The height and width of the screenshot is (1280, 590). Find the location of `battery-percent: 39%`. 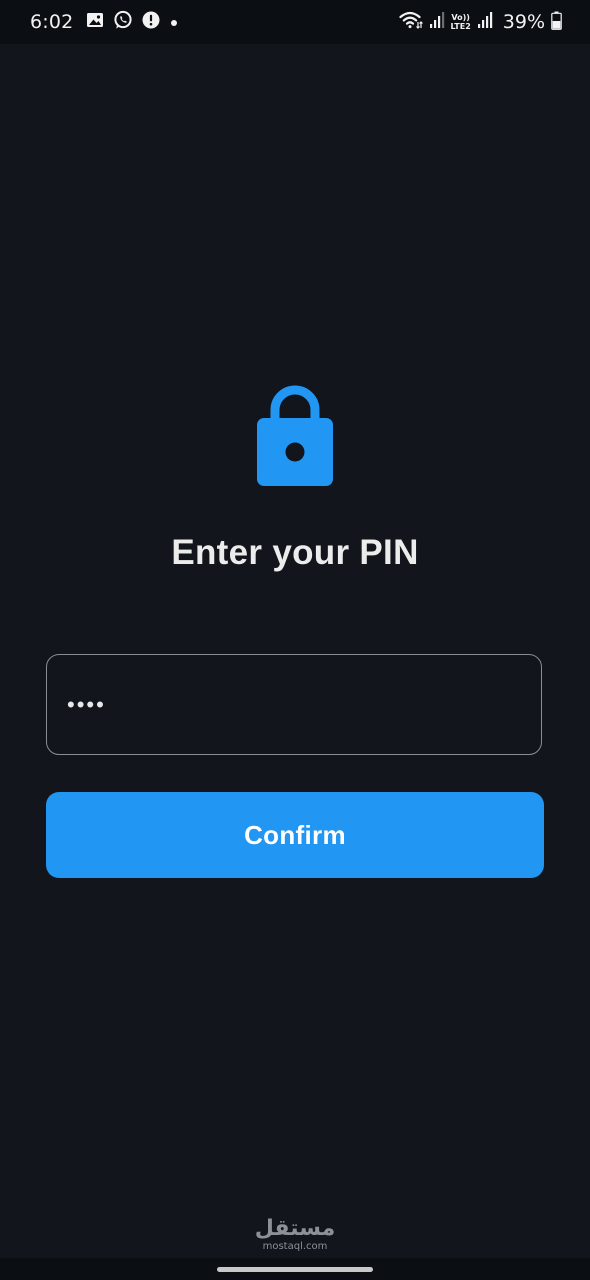

battery-percent: 39% is located at coordinates (523, 22).